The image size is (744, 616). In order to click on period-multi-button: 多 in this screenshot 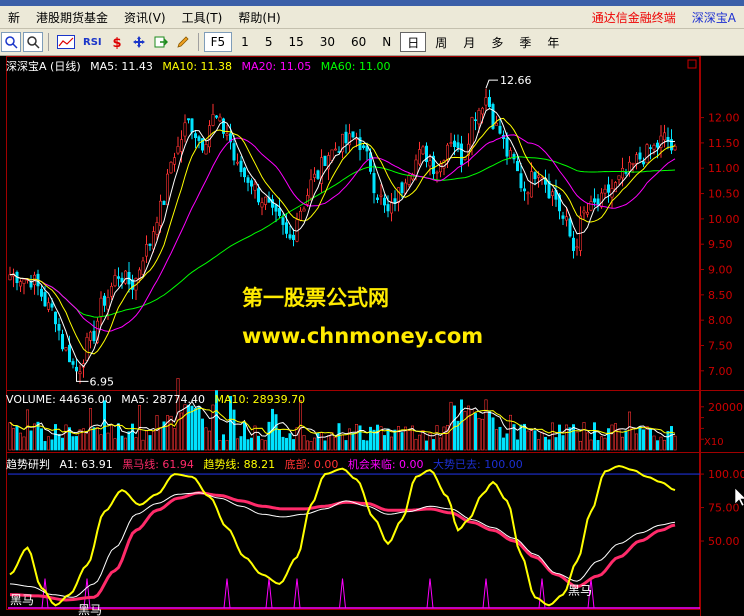, I will do `click(497, 42)`.